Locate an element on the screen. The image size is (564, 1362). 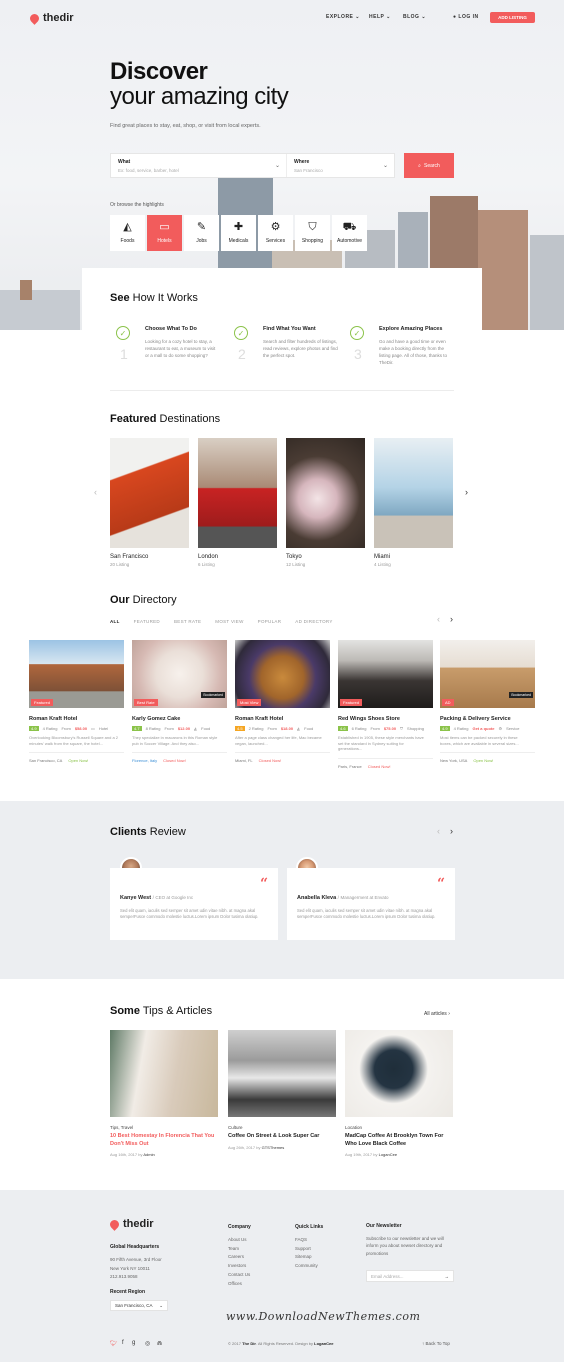
region-select: San Francisco, CA ⌄ is located at coordinates (139, 1305).